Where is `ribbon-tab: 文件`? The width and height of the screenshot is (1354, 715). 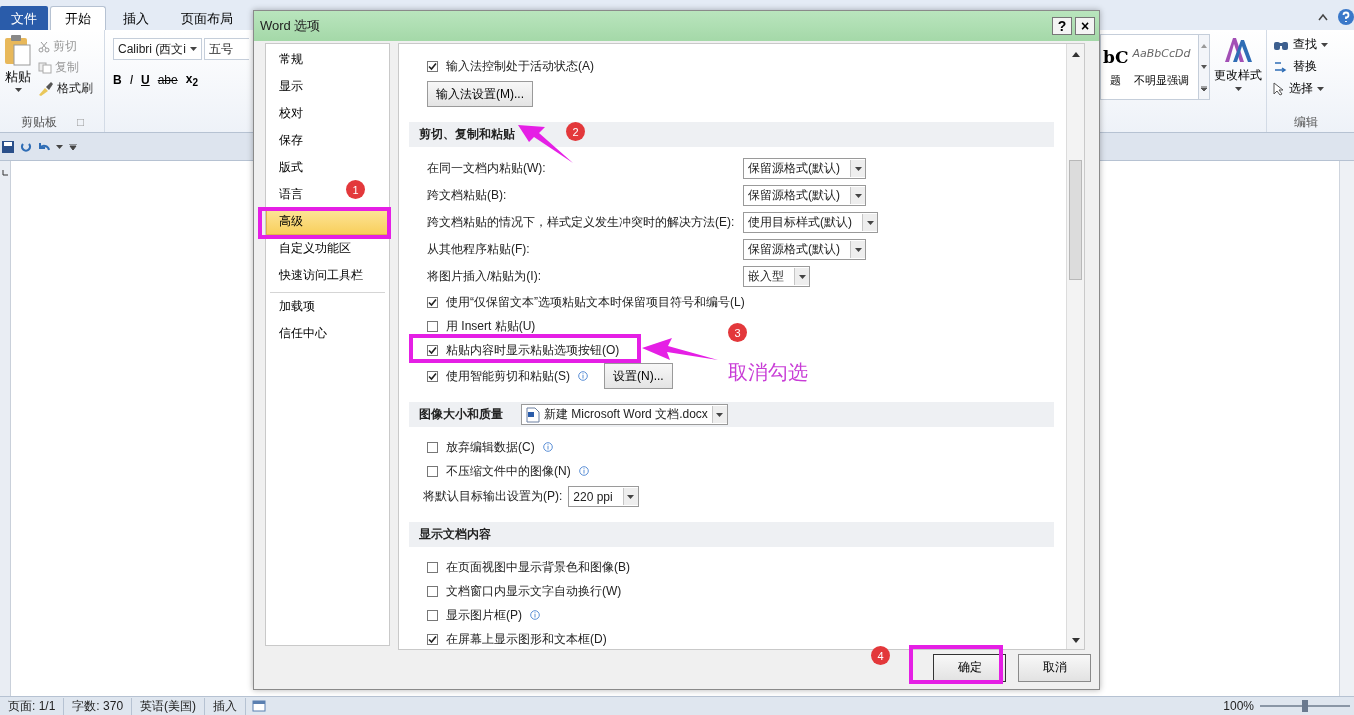 ribbon-tab: 文件 is located at coordinates (24, 18).